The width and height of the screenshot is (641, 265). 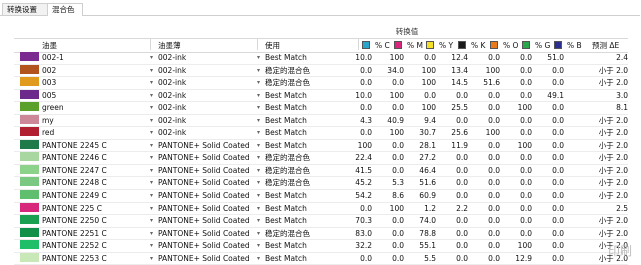 What do you see at coordinates (272, 45) in the screenshot?
I see `column-header-usage: 使用` at bounding box center [272, 45].